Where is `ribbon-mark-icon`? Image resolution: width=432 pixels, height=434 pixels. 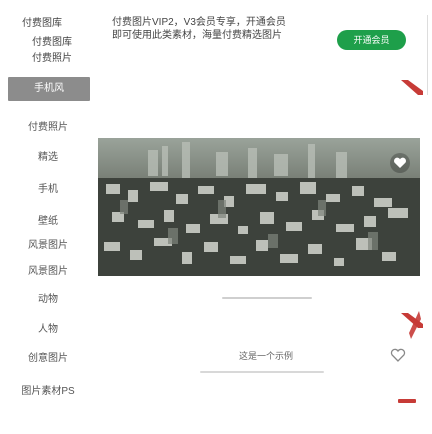
ribbon-mark-icon is located at coordinates (415, 325).